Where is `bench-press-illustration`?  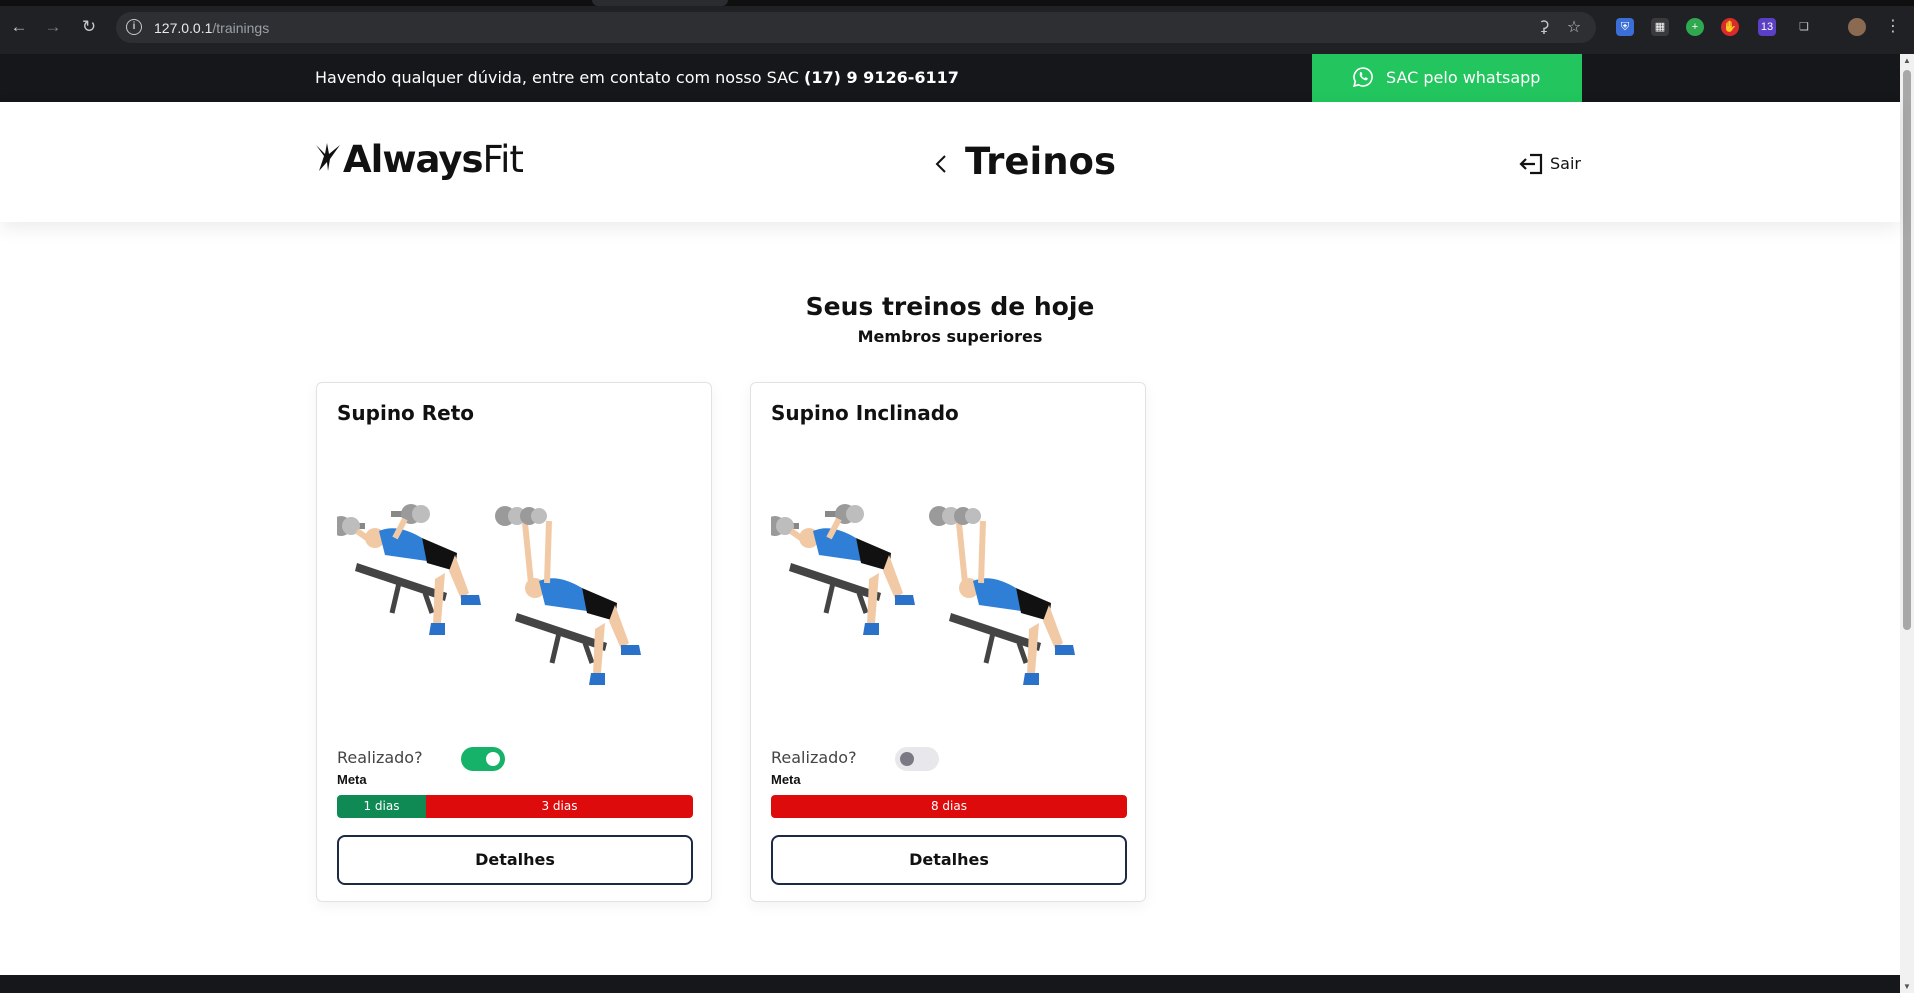
bench-press-illustration is located at coordinates (489, 594).